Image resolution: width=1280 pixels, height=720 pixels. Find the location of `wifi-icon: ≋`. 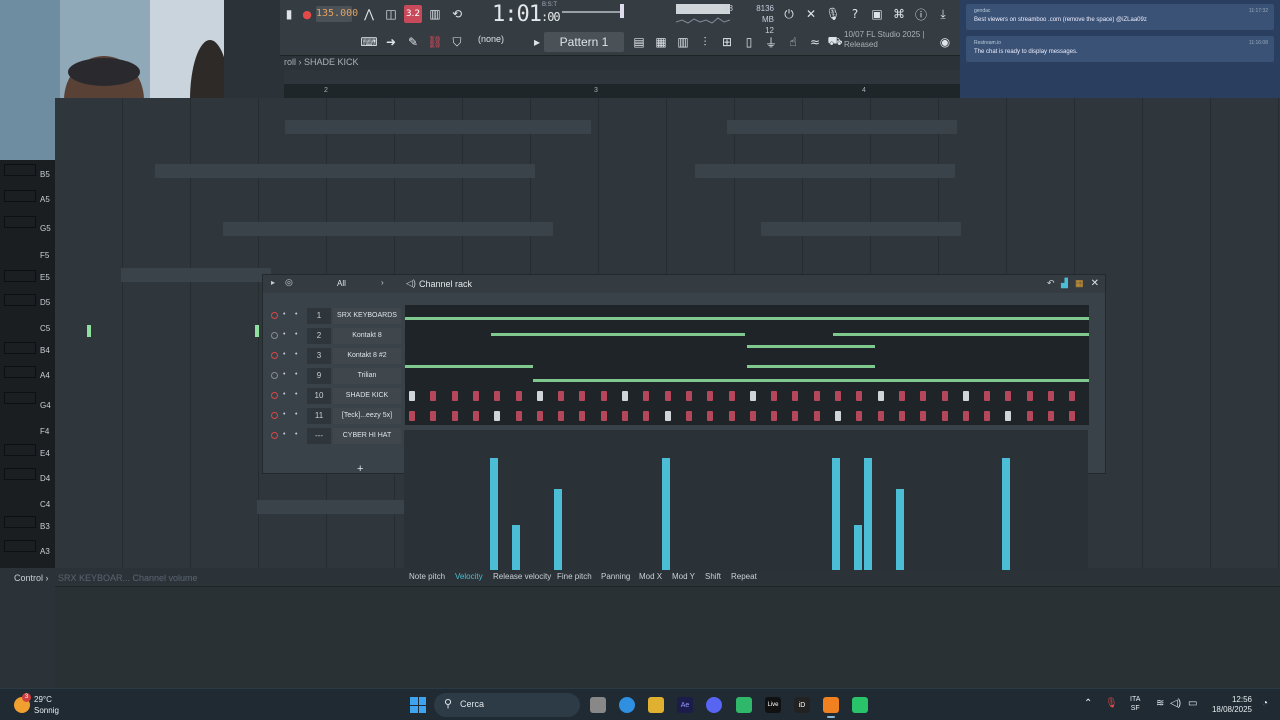

wifi-icon: ≋ is located at coordinates (1160, 703).